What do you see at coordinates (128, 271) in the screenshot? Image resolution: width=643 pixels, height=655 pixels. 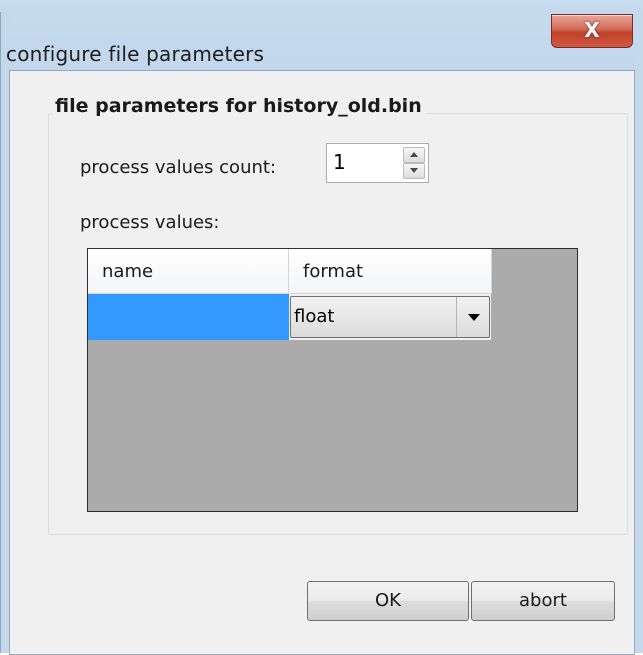 I see `column-header-name-label: name` at bounding box center [128, 271].